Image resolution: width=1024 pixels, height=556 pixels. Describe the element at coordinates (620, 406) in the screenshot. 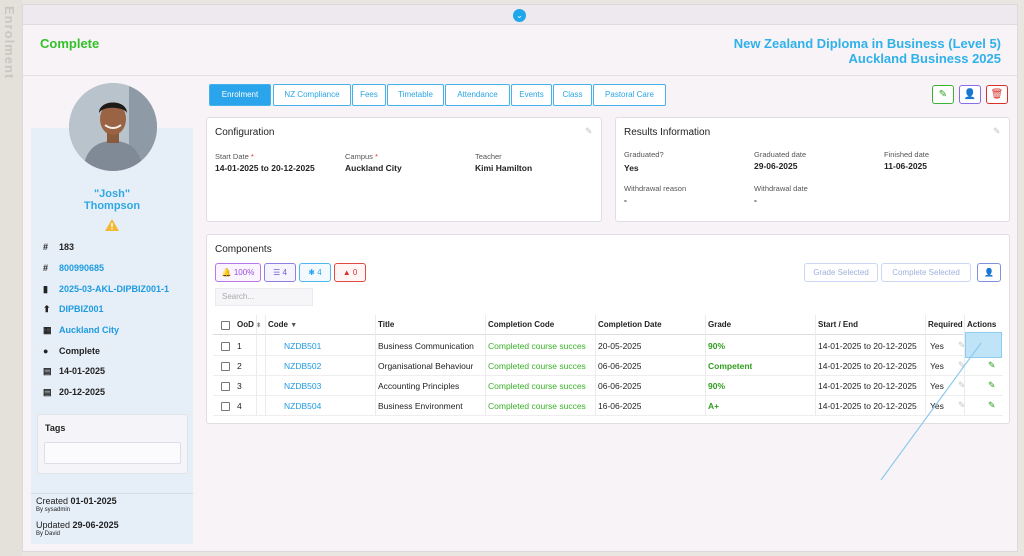

I see `completion-date-cell: 16-06-2025` at that location.